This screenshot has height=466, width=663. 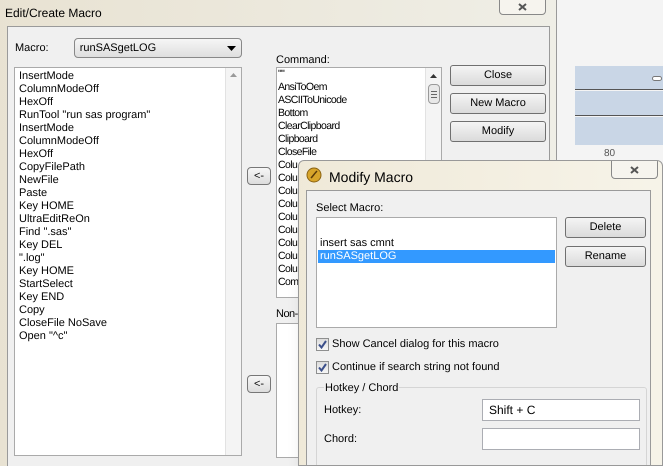 What do you see at coordinates (341, 439) in the screenshot?
I see `field-label: Chord:` at bounding box center [341, 439].